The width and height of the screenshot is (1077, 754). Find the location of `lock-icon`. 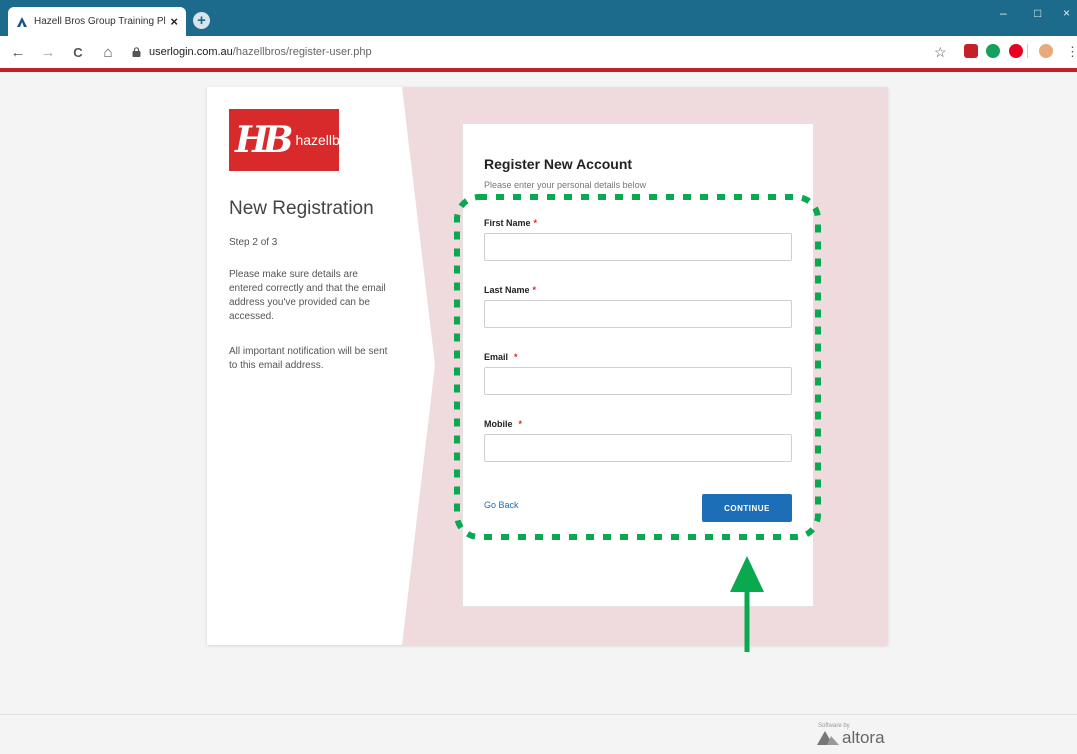

lock-icon is located at coordinates (136, 52).